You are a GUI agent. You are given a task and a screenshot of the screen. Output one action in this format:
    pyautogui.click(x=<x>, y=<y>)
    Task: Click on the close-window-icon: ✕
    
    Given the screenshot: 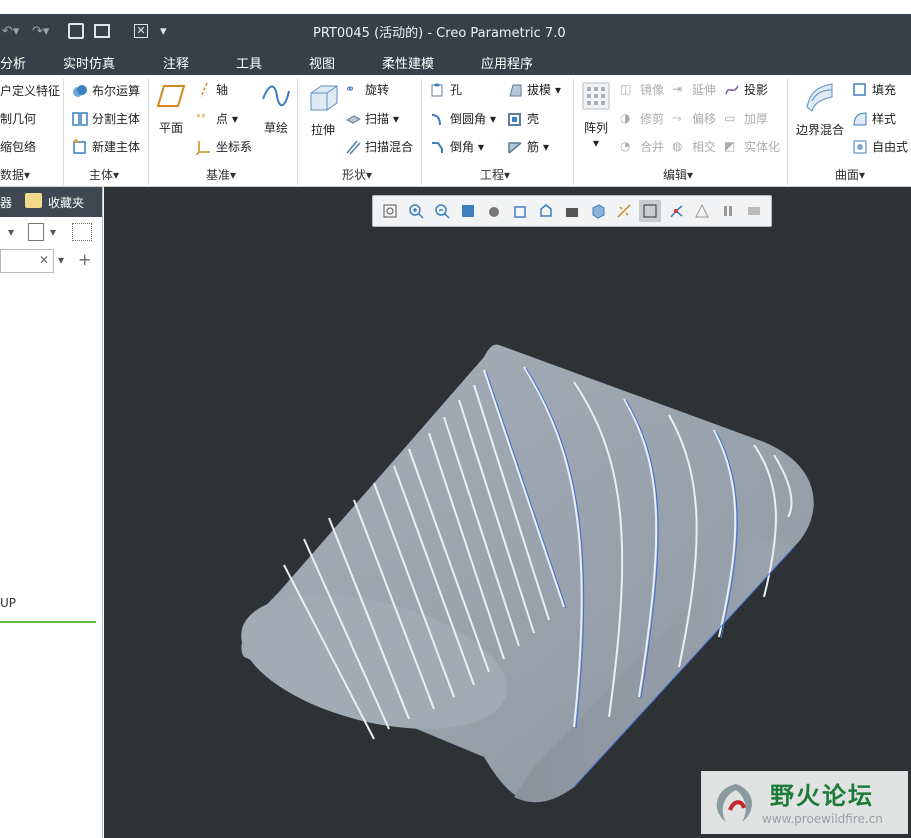 What is the action you would take?
    pyautogui.click(x=141, y=31)
    